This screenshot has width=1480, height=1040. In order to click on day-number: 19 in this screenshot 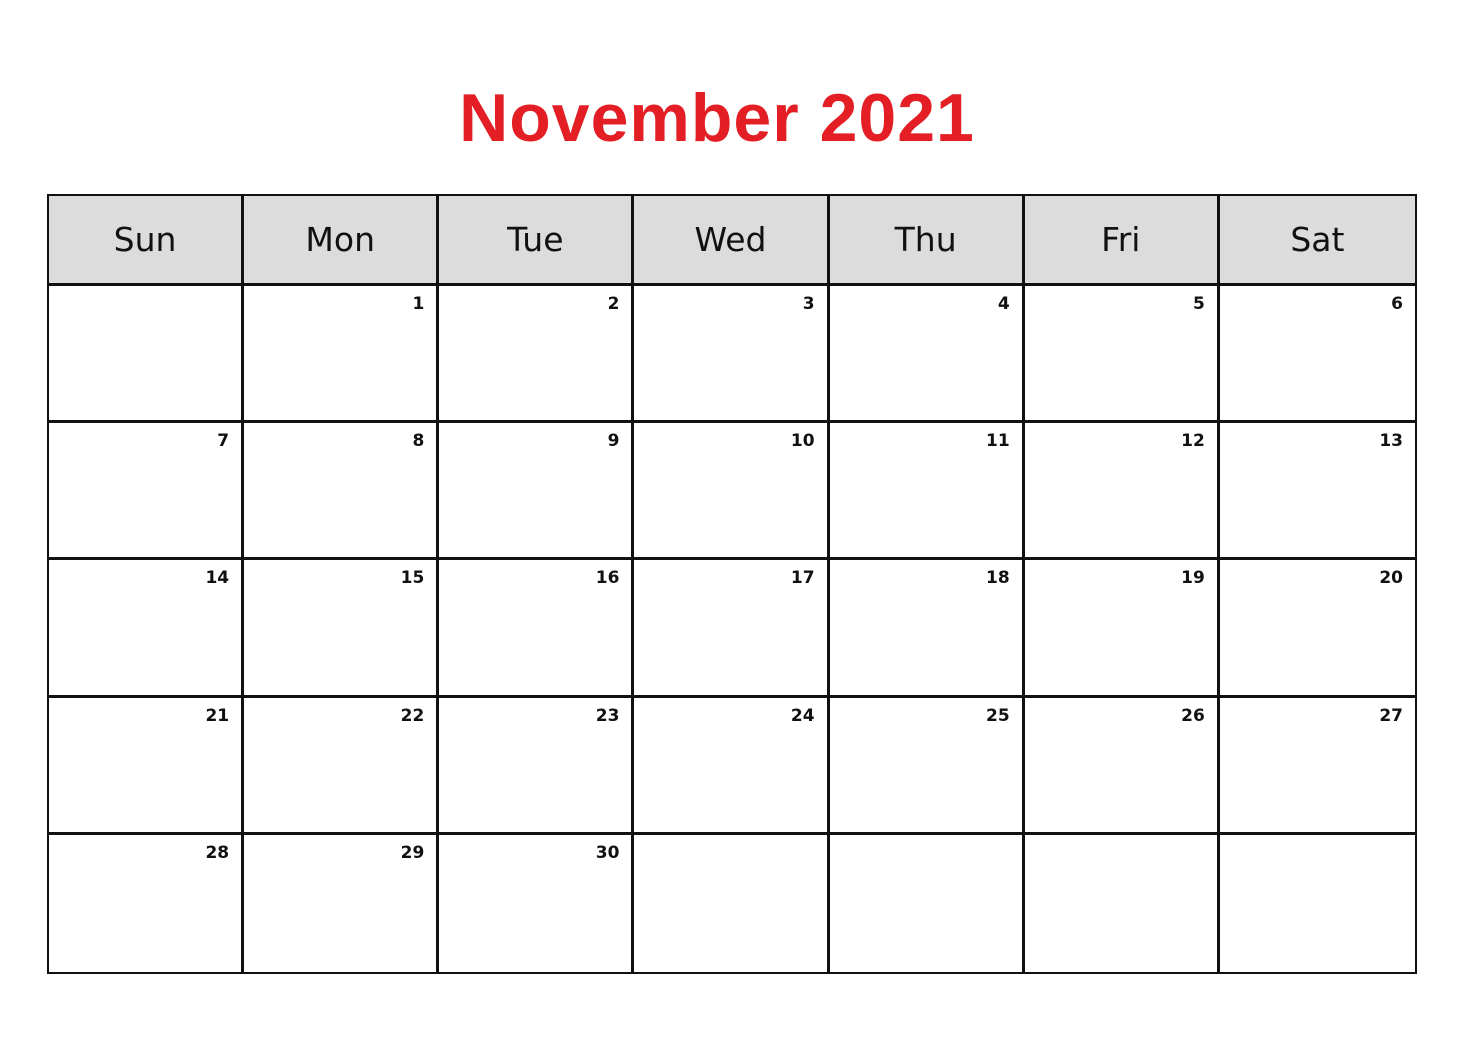, I will do `click(1193, 578)`.